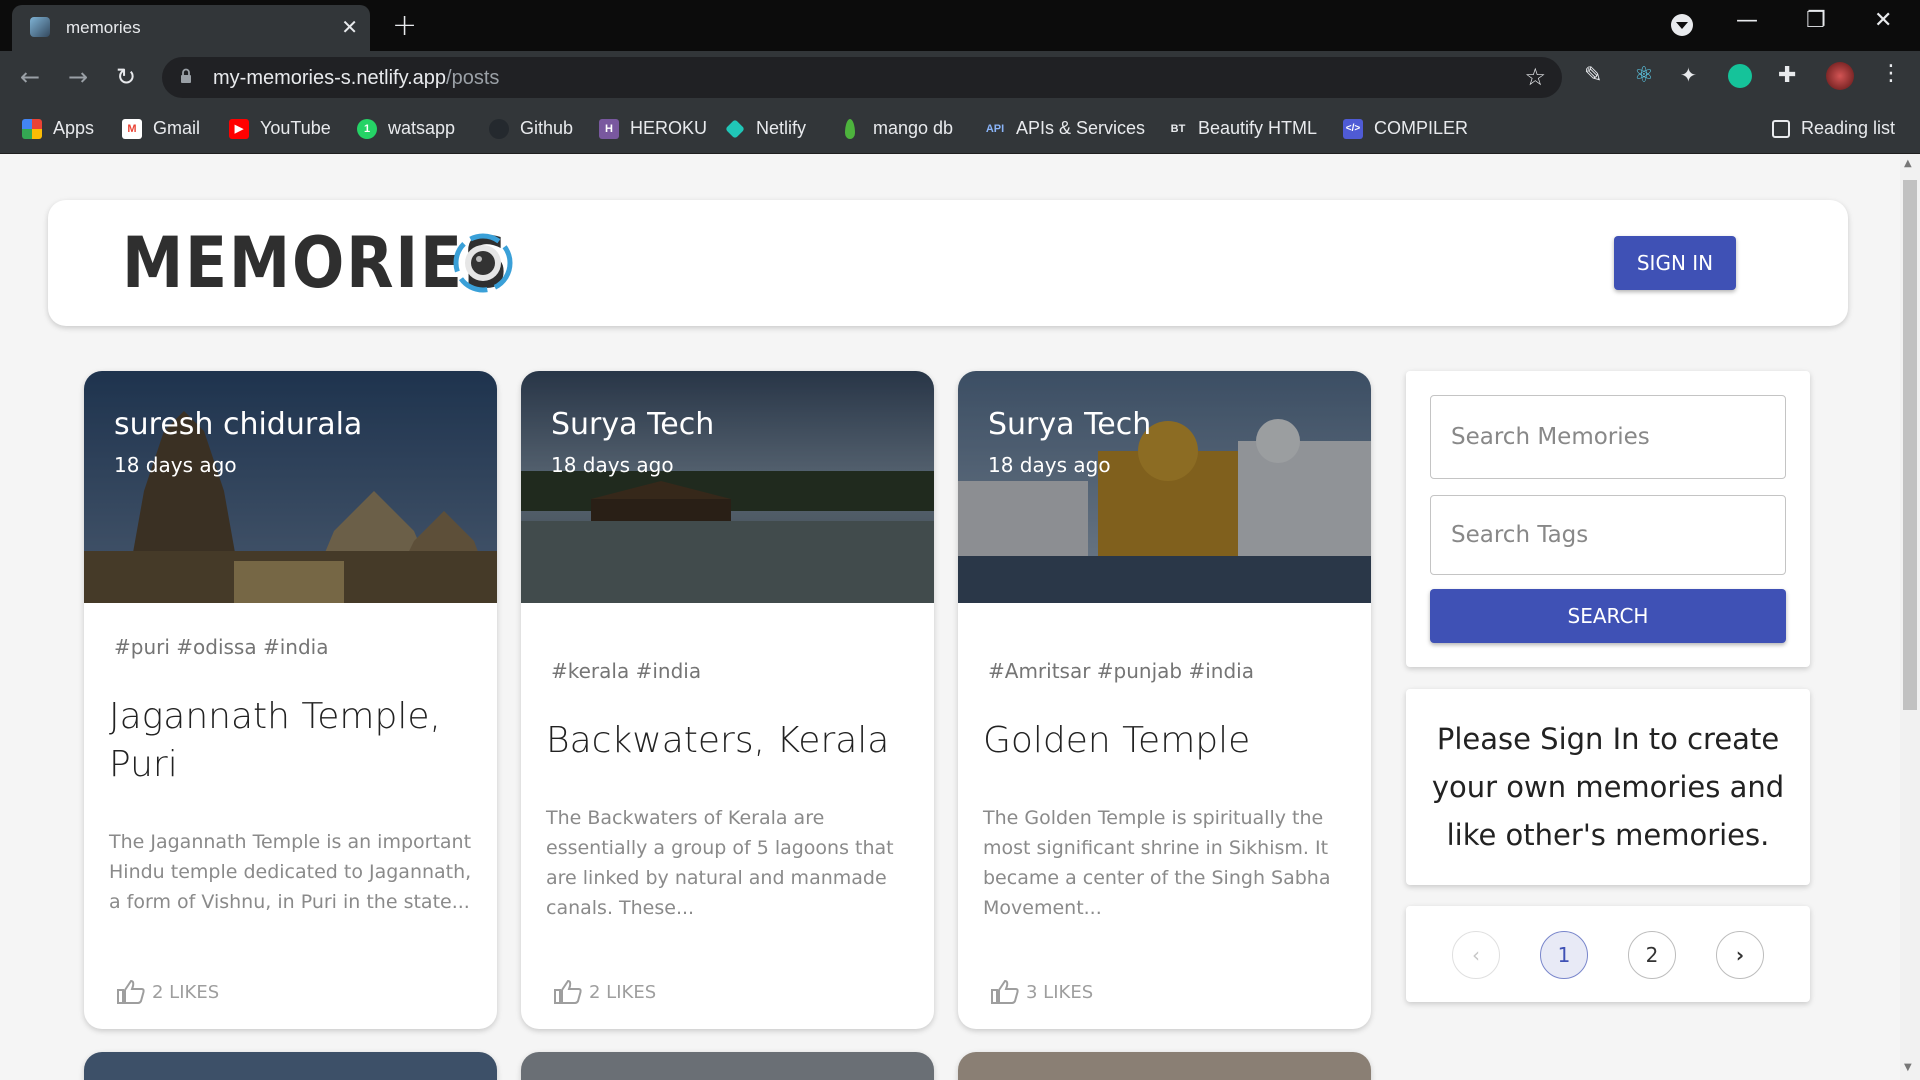 The image size is (1920, 1080). What do you see at coordinates (547, 128) in the screenshot?
I see `bookmark-label: Github` at bounding box center [547, 128].